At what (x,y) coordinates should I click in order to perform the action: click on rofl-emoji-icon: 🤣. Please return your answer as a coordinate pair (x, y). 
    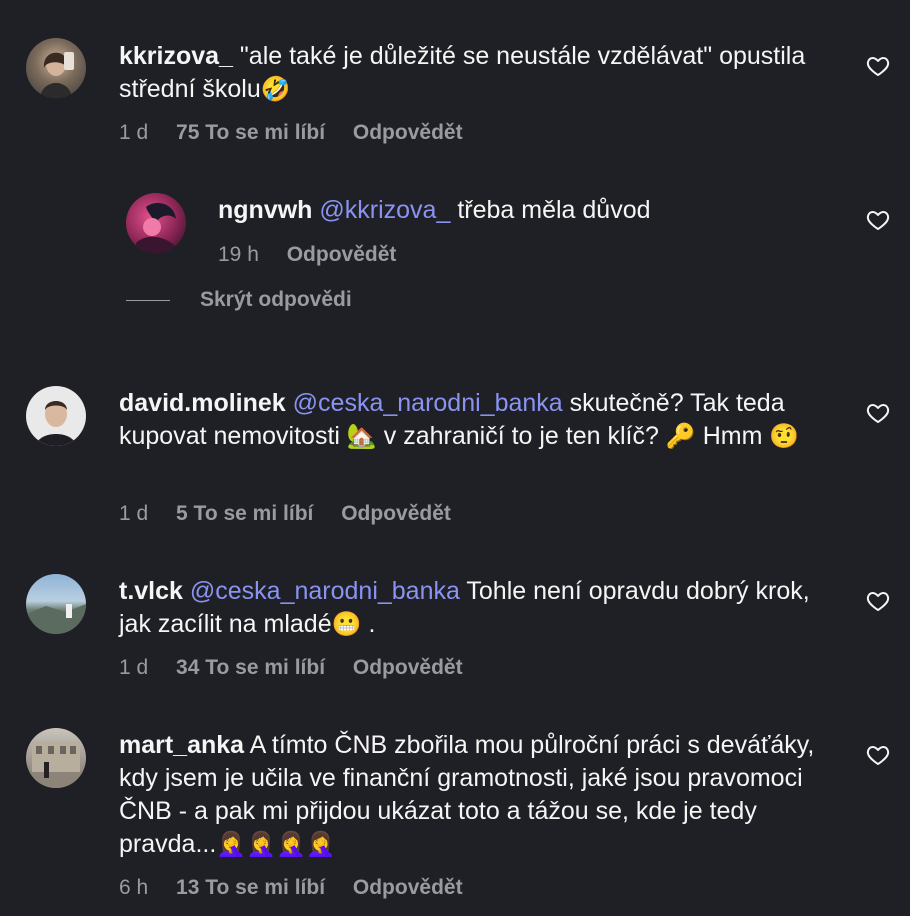
    Looking at the image, I should click on (275, 89).